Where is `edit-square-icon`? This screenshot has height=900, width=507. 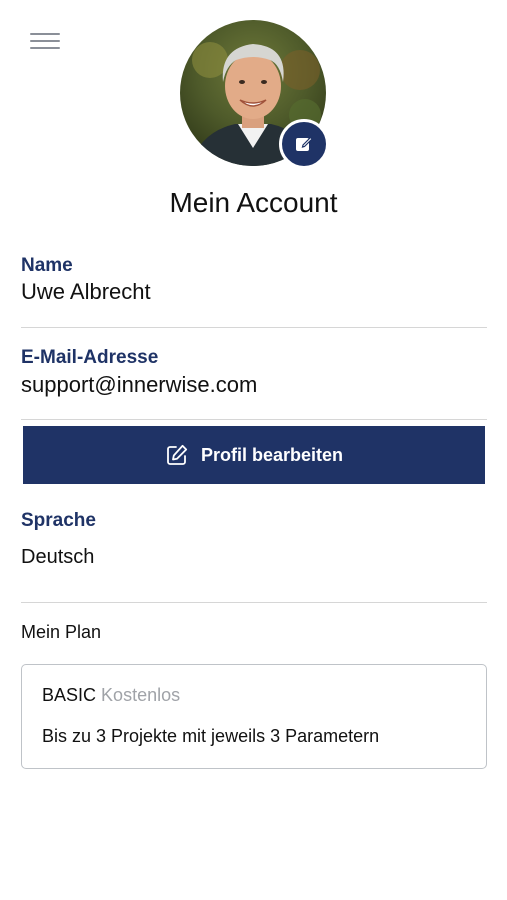
edit-square-icon is located at coordinates (177, 454).